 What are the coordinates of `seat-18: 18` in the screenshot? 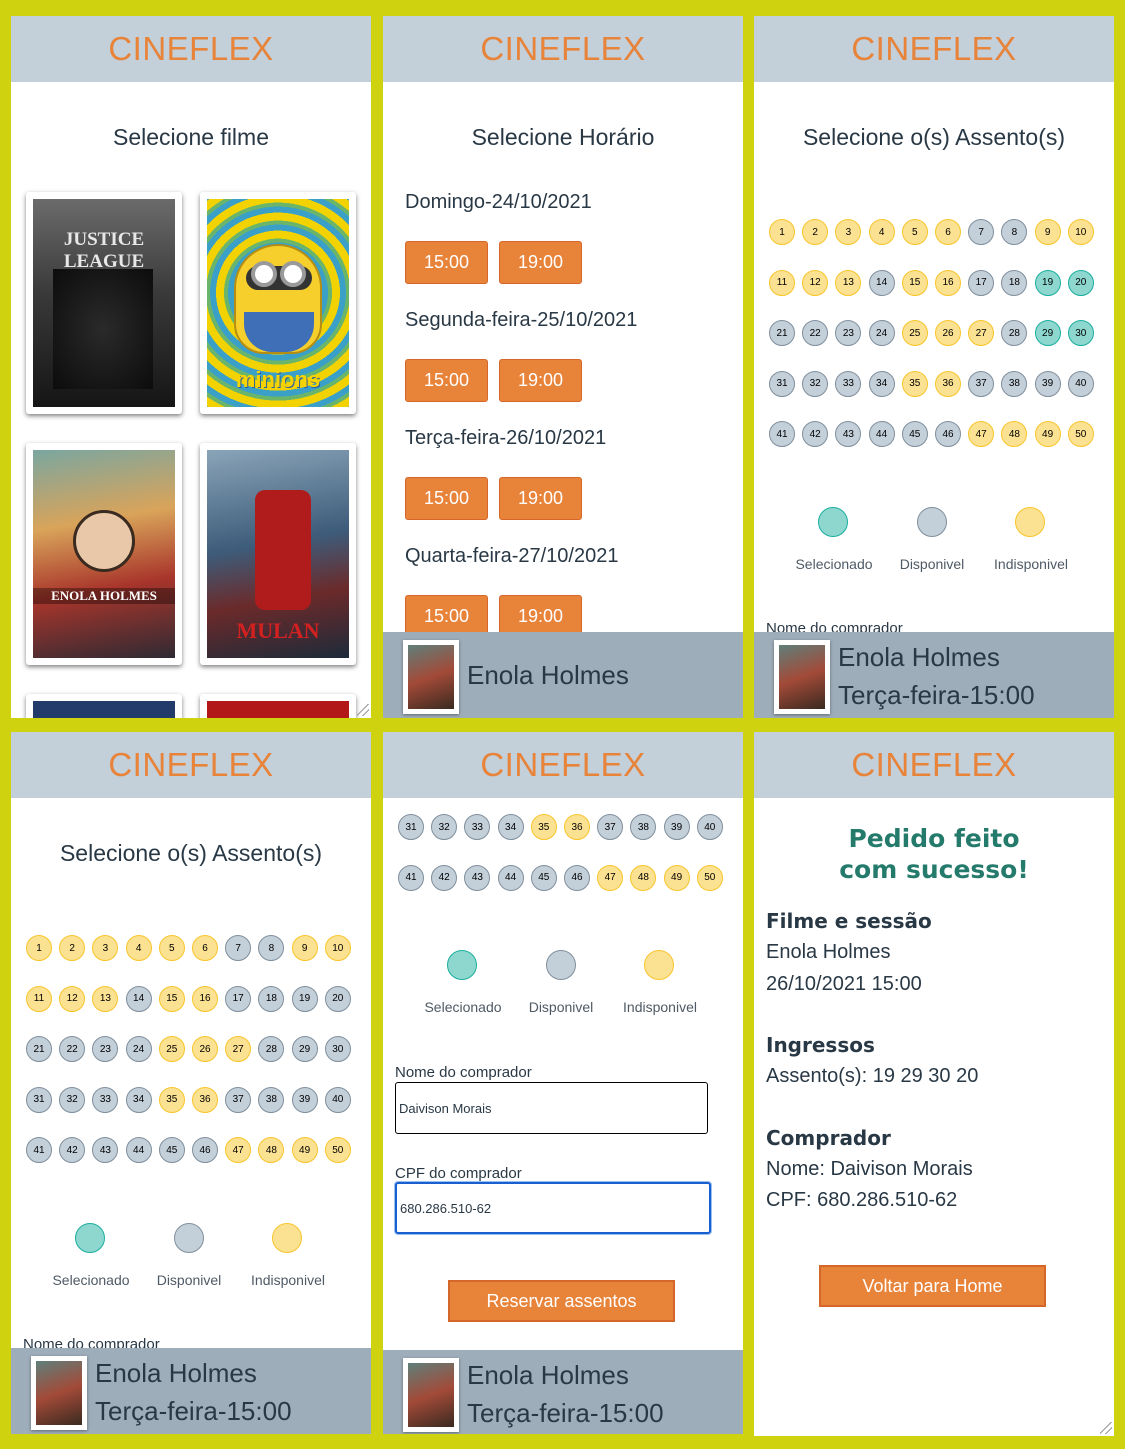 It's located at (271, 998).